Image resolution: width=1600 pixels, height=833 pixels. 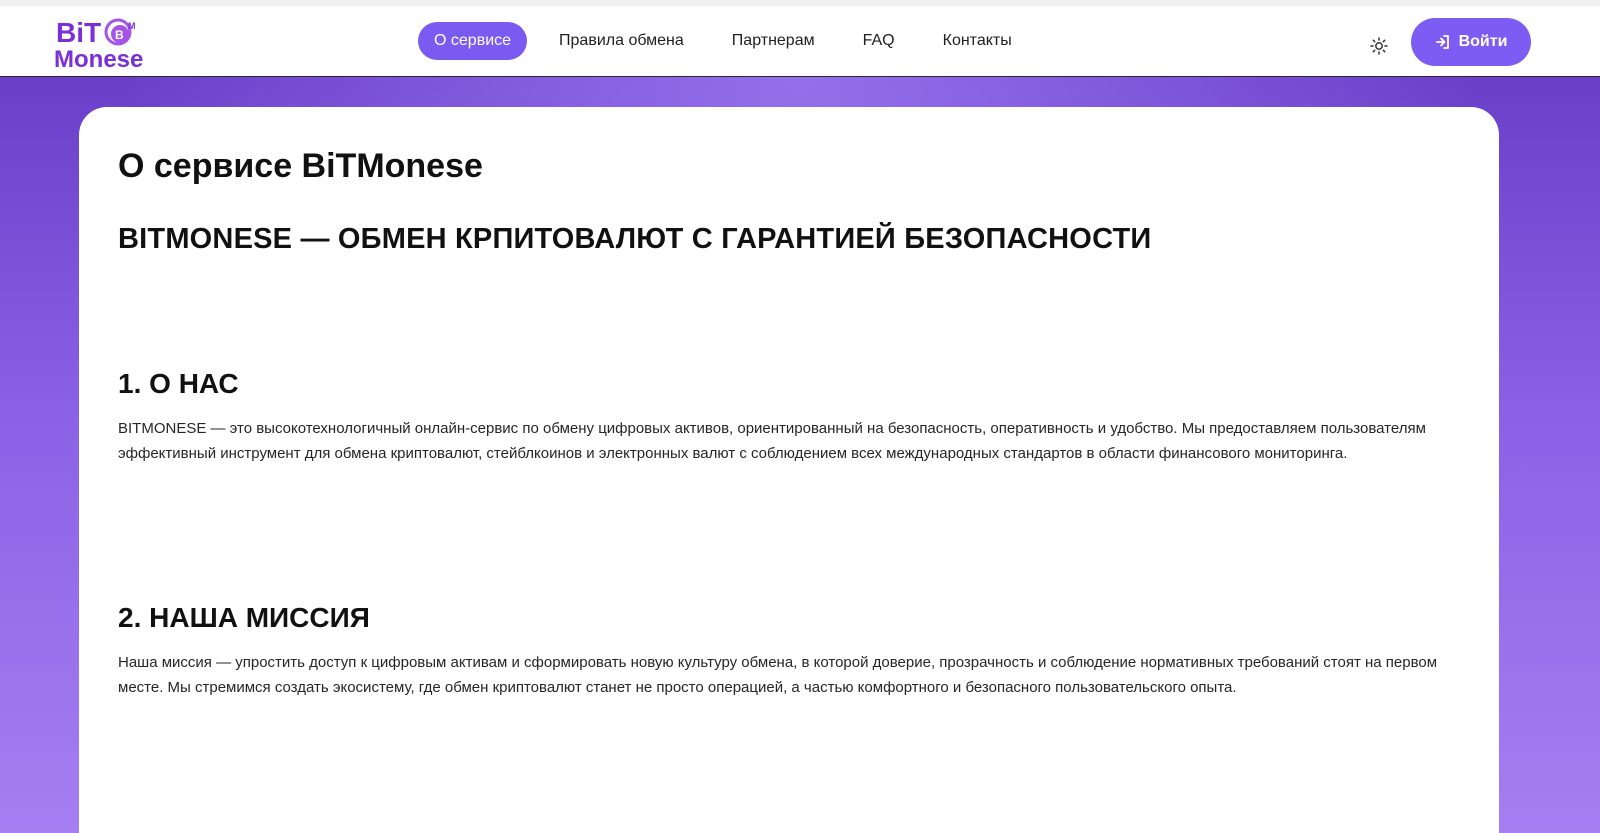 I want to click on nav-item-about: О сервисе, so click(x=473, y=41).